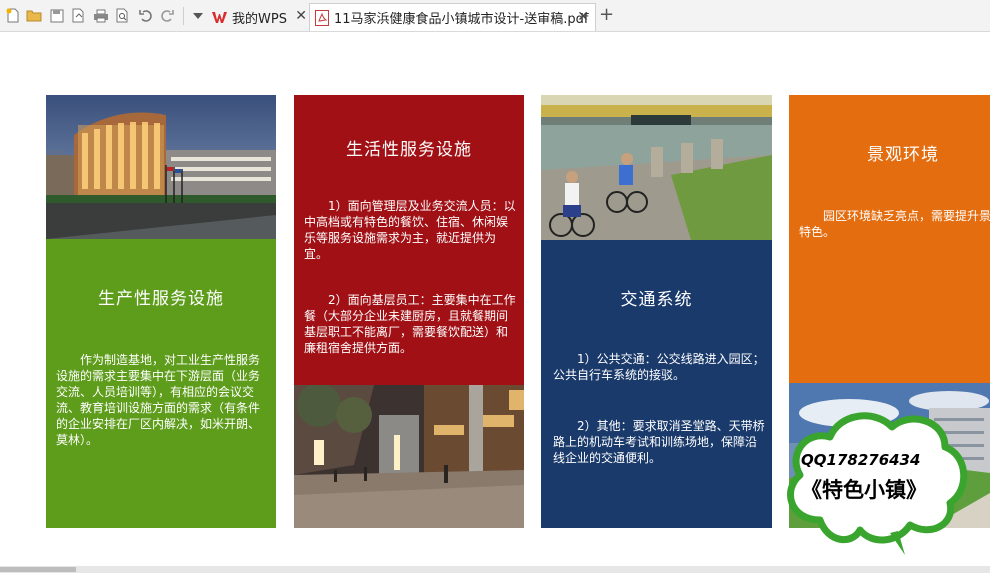 This screenshot has width=990, height=573. I want to click on tab-pdf-document: 11马家浜健康食品小镇城市设计-送审稿.pdf ✕, so click(452, 17).